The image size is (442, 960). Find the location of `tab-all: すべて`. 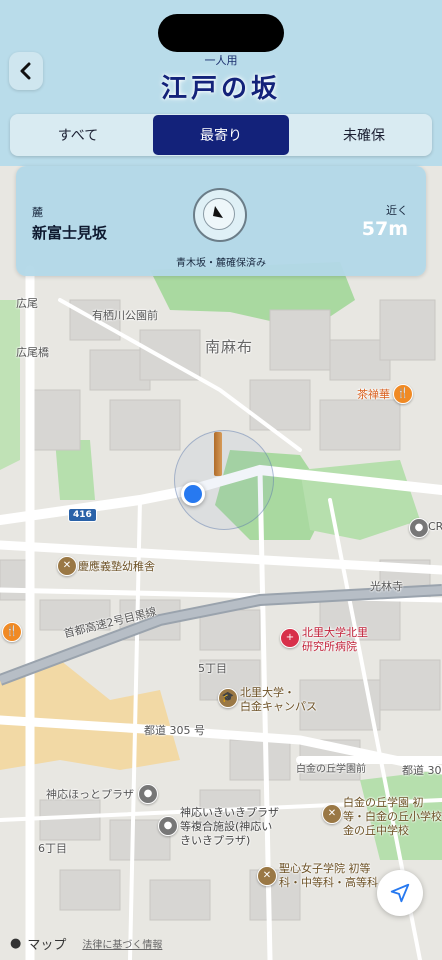

tab-all: すべて is located at coordinates (78, 135).